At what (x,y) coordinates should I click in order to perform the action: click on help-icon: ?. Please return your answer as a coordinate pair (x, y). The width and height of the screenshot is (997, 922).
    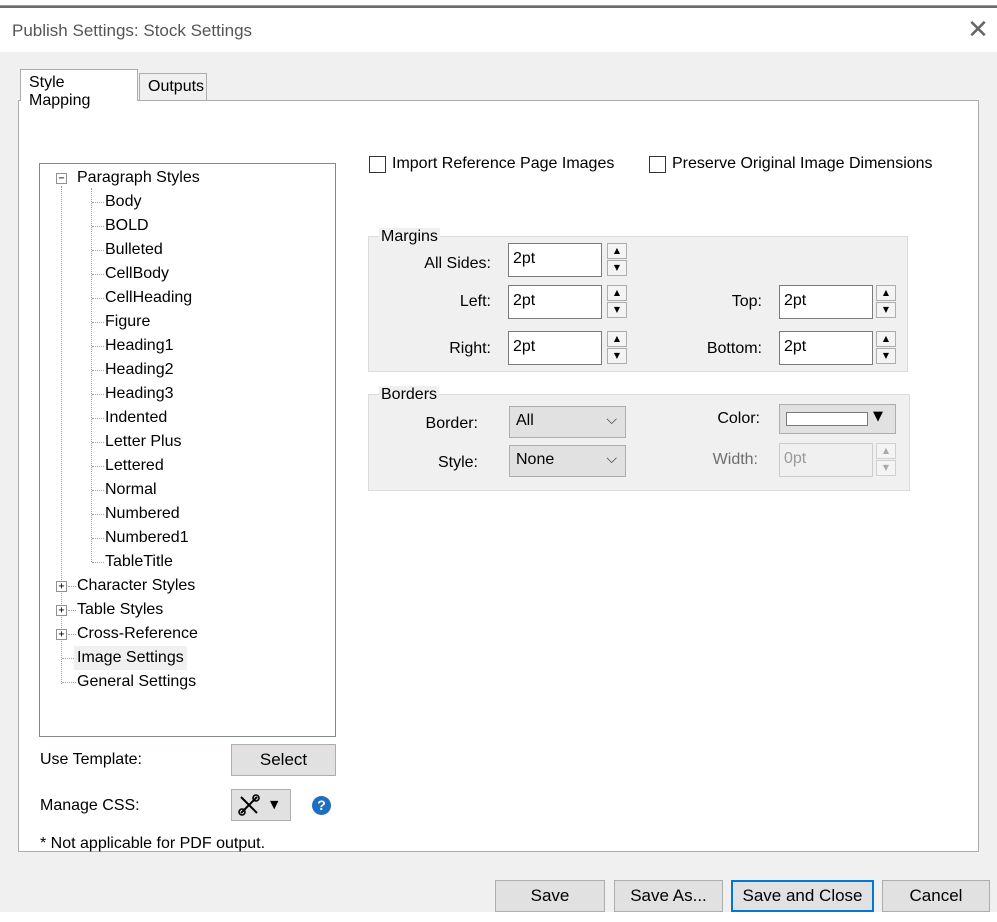
    Looking at the image, I should click on (321, 805).